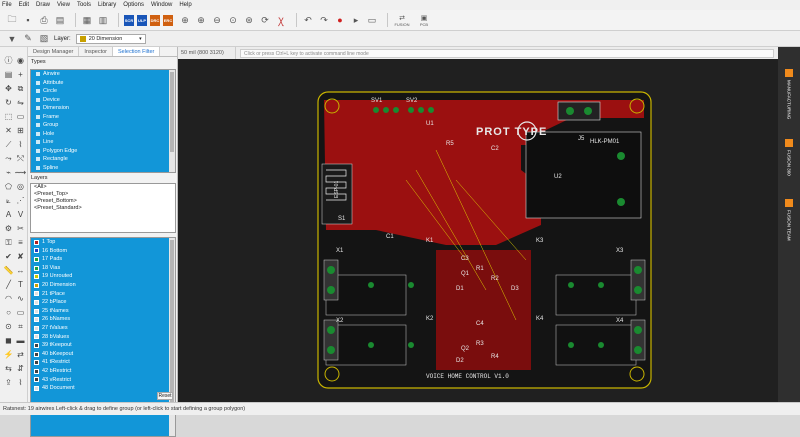 Image resolution: width=800 pixels, height=437 pixels. What do you see at coordinates (8, 298) in the screenshot?
I see `arc-icon: ◠` at bounding box center [8, 298].